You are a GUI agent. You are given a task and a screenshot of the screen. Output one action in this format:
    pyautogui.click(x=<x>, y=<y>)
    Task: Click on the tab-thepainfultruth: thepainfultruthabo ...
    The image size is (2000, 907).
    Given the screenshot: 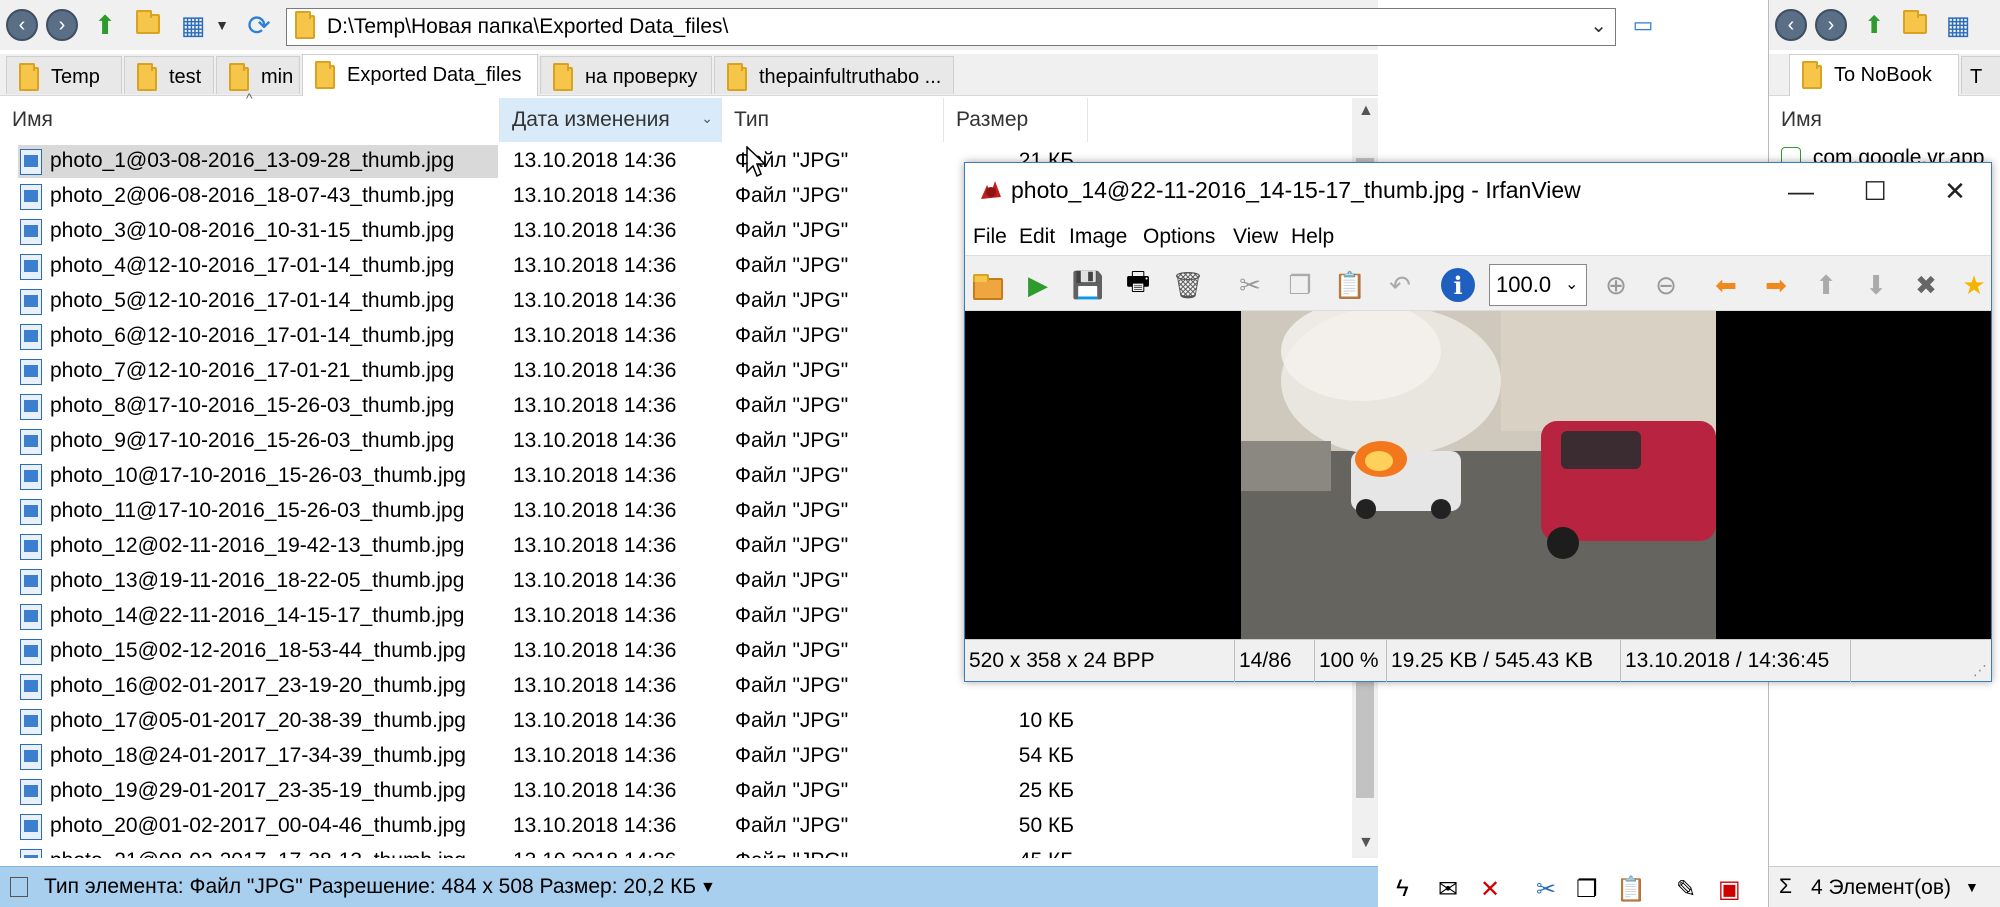 What is the action you would take?
    pyautogui.click(x=834, y=75)
    